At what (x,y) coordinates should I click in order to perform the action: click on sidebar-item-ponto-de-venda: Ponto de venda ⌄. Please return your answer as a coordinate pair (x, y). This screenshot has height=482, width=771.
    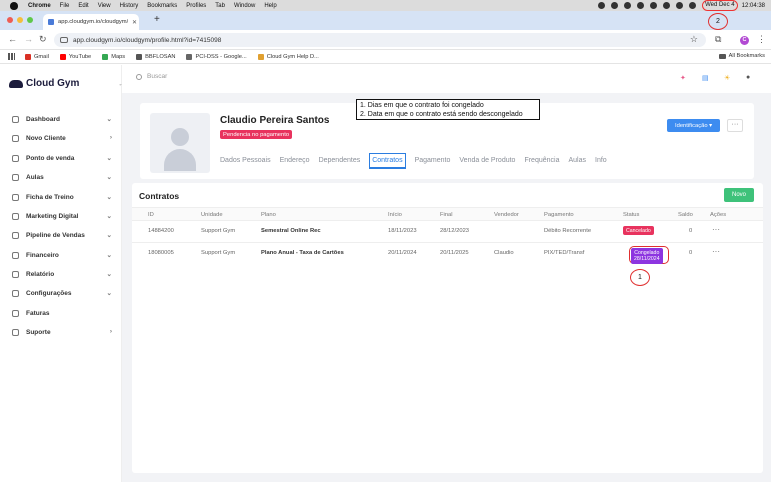
    Looking at the image, I should click on (63, 158).